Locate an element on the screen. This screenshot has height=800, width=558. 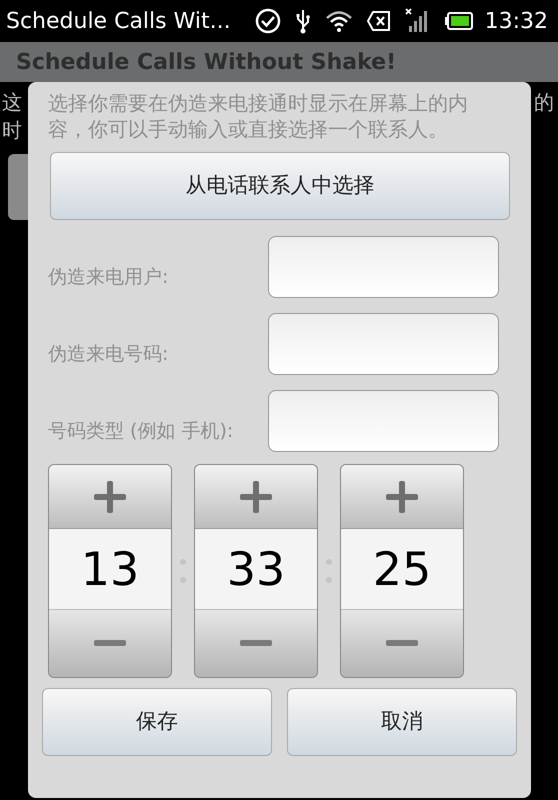
clock: 13:32 is located at coordinates (516, 22).